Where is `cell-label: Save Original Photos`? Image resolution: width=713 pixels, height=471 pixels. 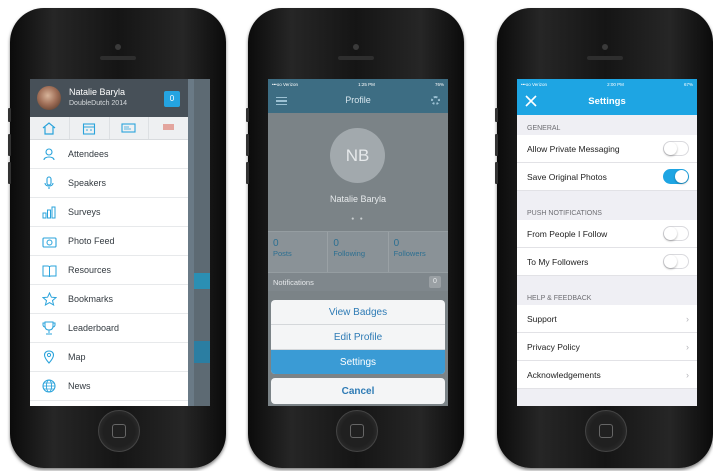
cell-label: Save Original Photos is located at coordinates (567, 176).